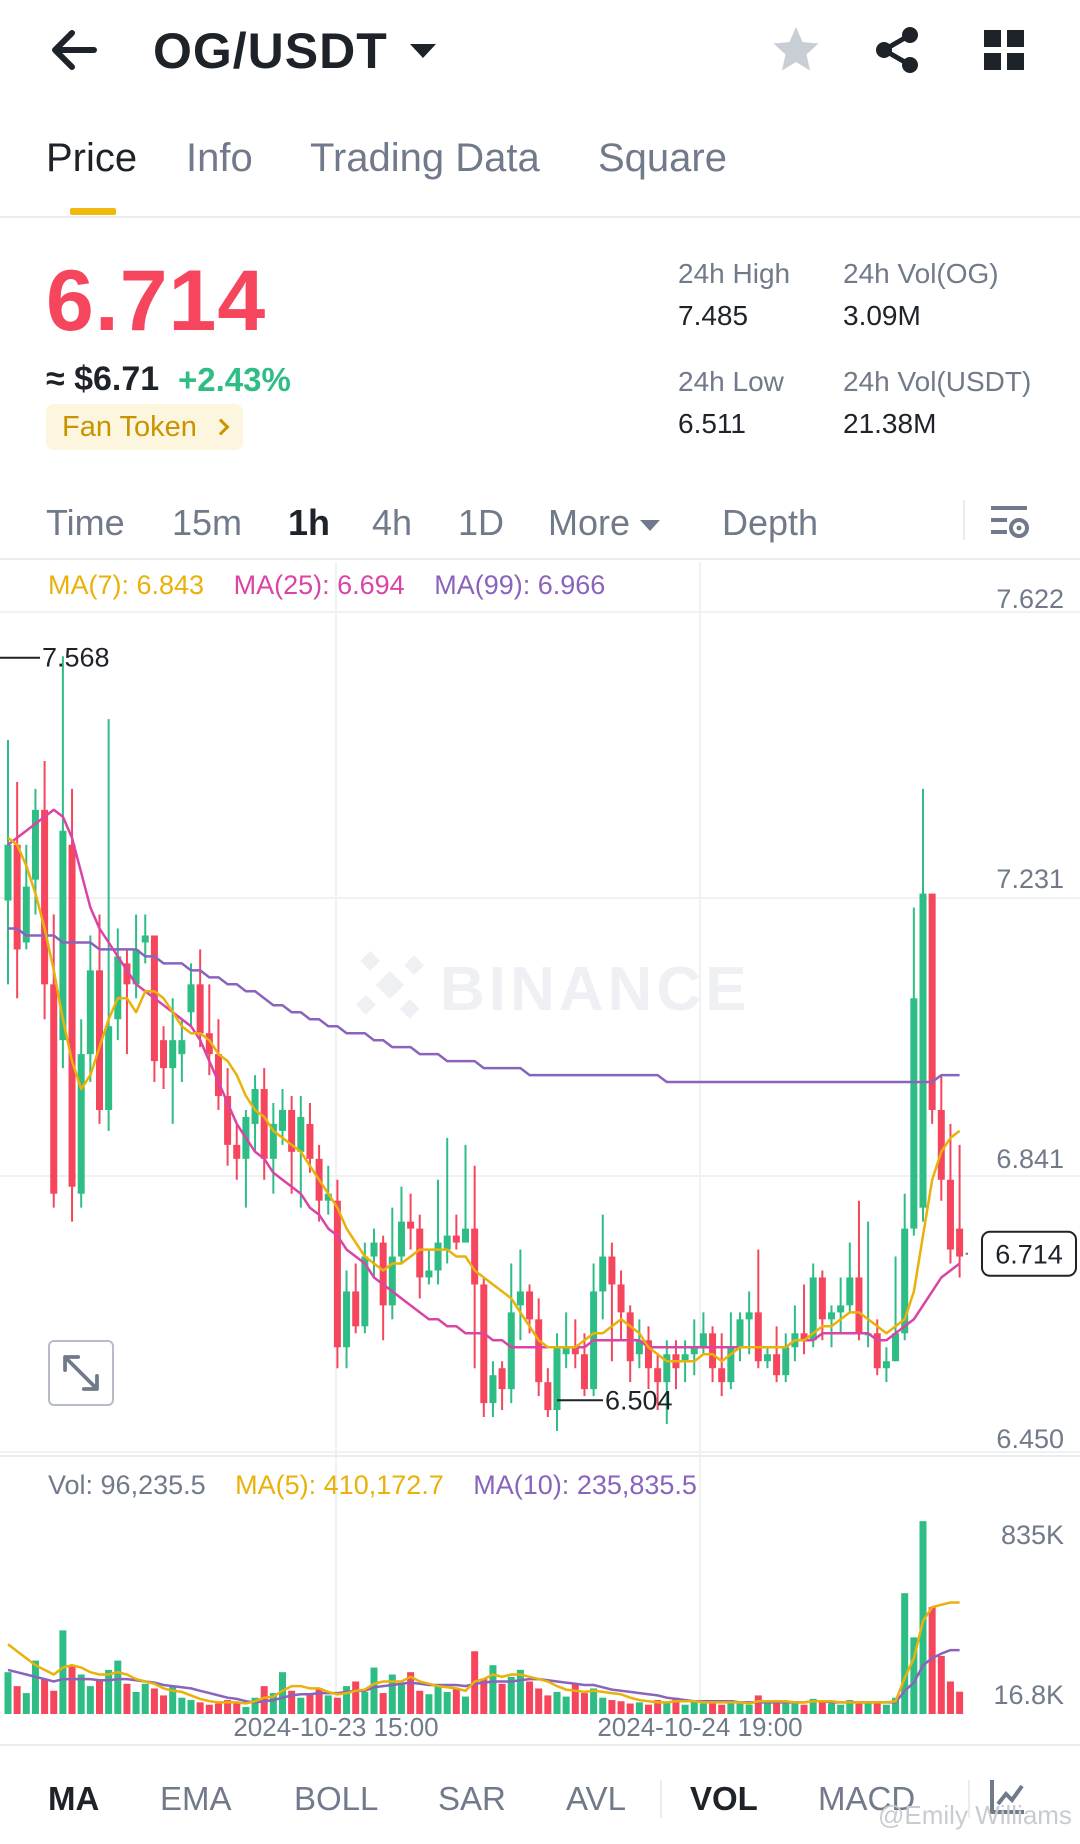 The width and height of the screenshot is (1080, 1844). Describe the element at coordinates (662, 158) in the screenshot. I see `tab-square: Square` at that location.